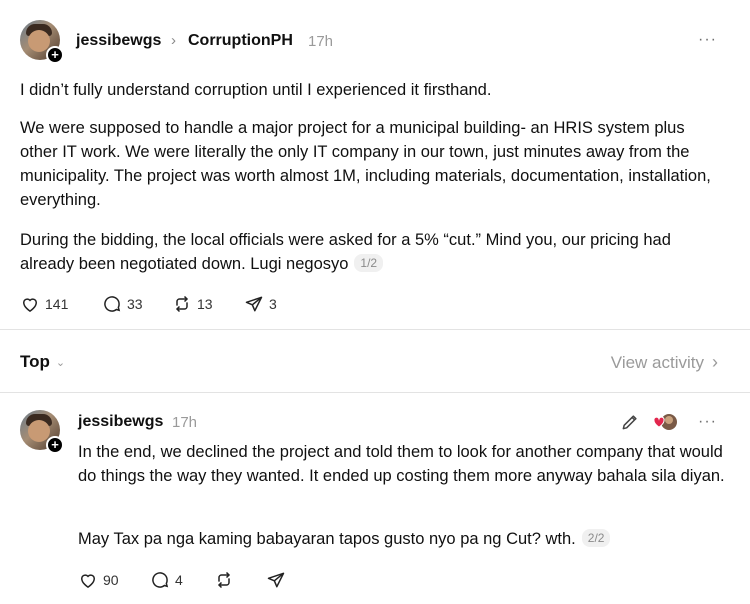  I want to click on share-count: 3, so click(273, 304).